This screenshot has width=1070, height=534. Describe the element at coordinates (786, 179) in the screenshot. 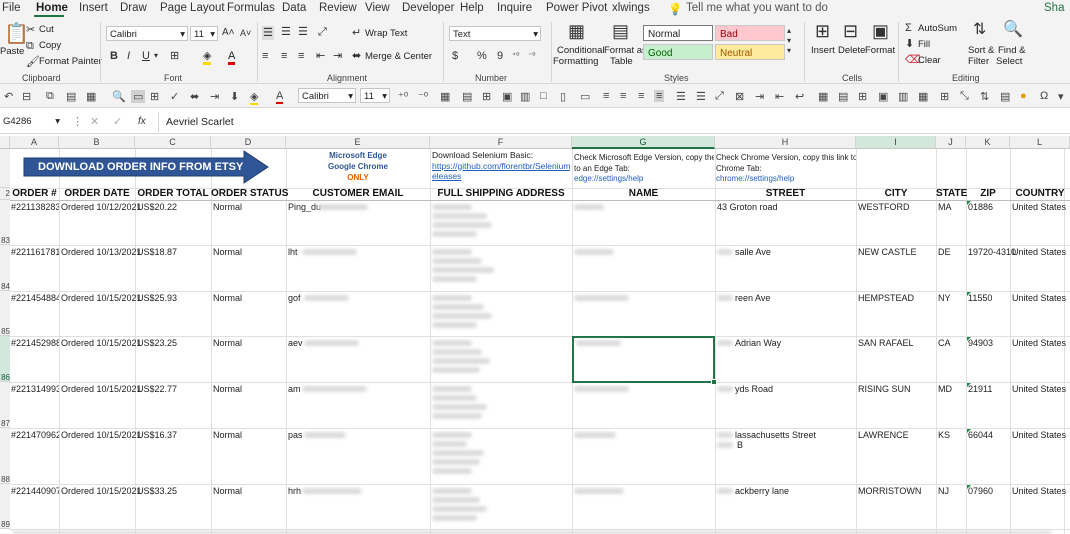

I see `chrome-settings-link: chrome://settings/help` at that location.